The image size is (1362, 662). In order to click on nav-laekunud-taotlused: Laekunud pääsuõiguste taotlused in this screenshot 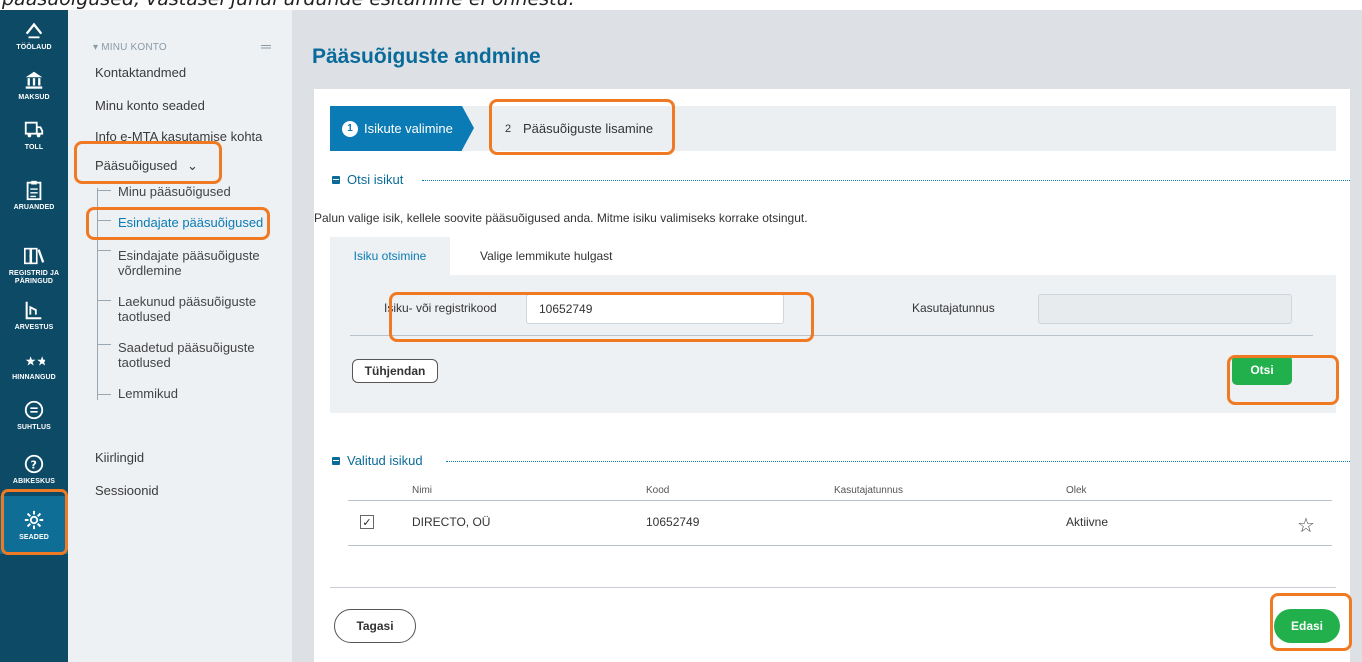, I will do `click(193, 309)`.